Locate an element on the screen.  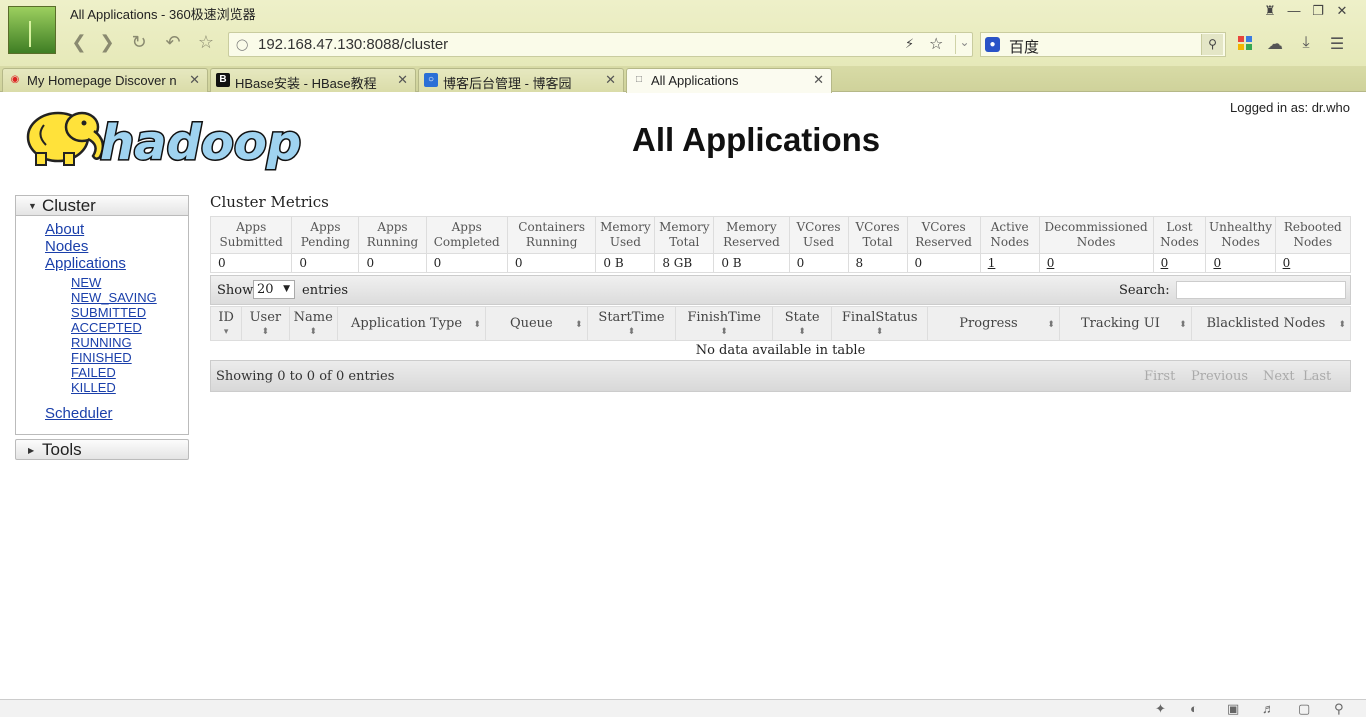
reload-icon: ↻ is located at coordinates (139, 42).